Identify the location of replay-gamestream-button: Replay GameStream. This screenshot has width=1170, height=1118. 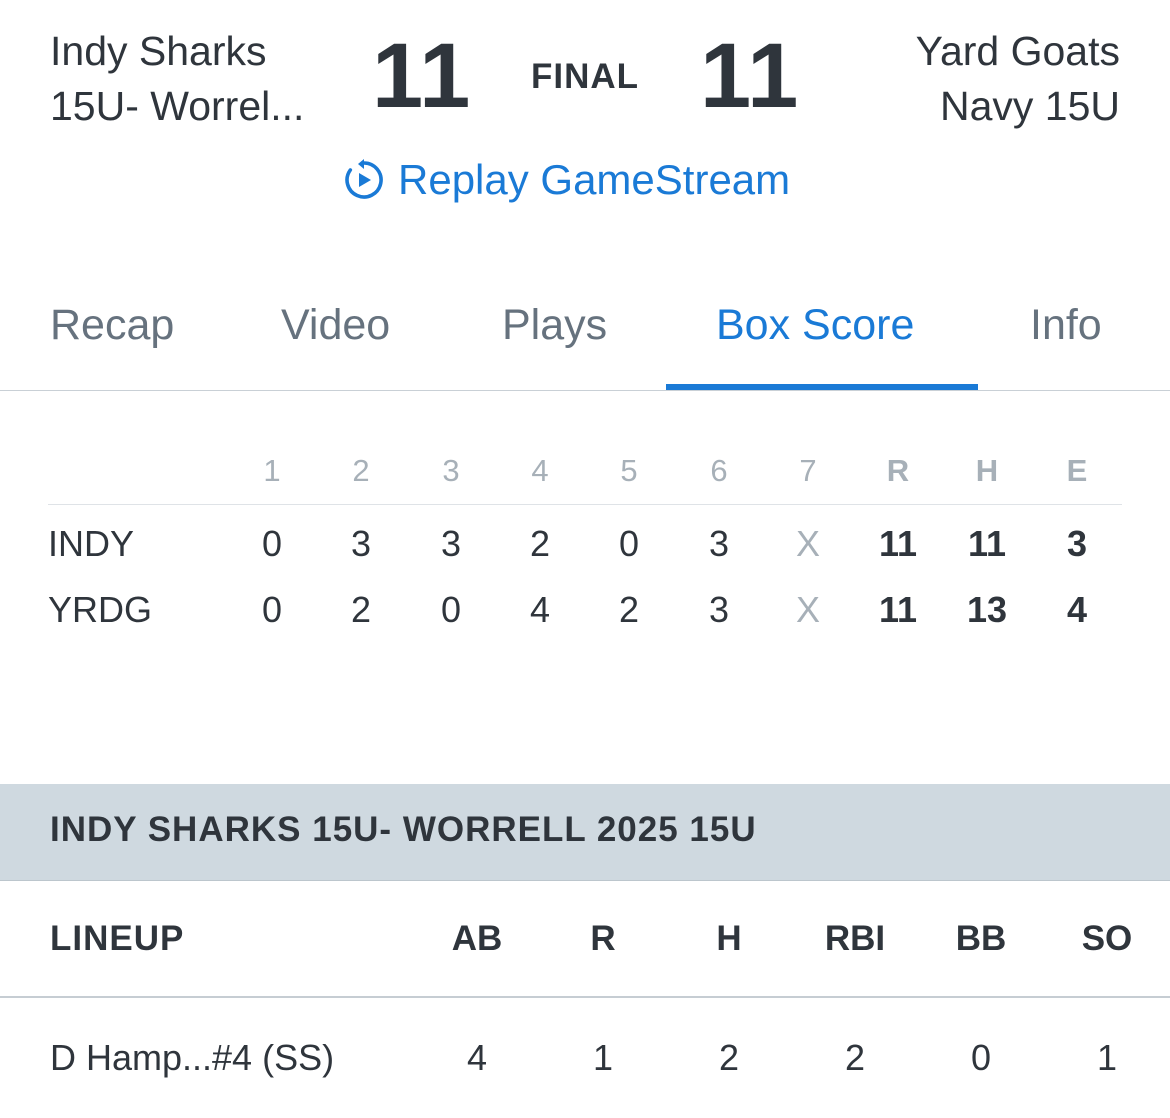
(566, 180).